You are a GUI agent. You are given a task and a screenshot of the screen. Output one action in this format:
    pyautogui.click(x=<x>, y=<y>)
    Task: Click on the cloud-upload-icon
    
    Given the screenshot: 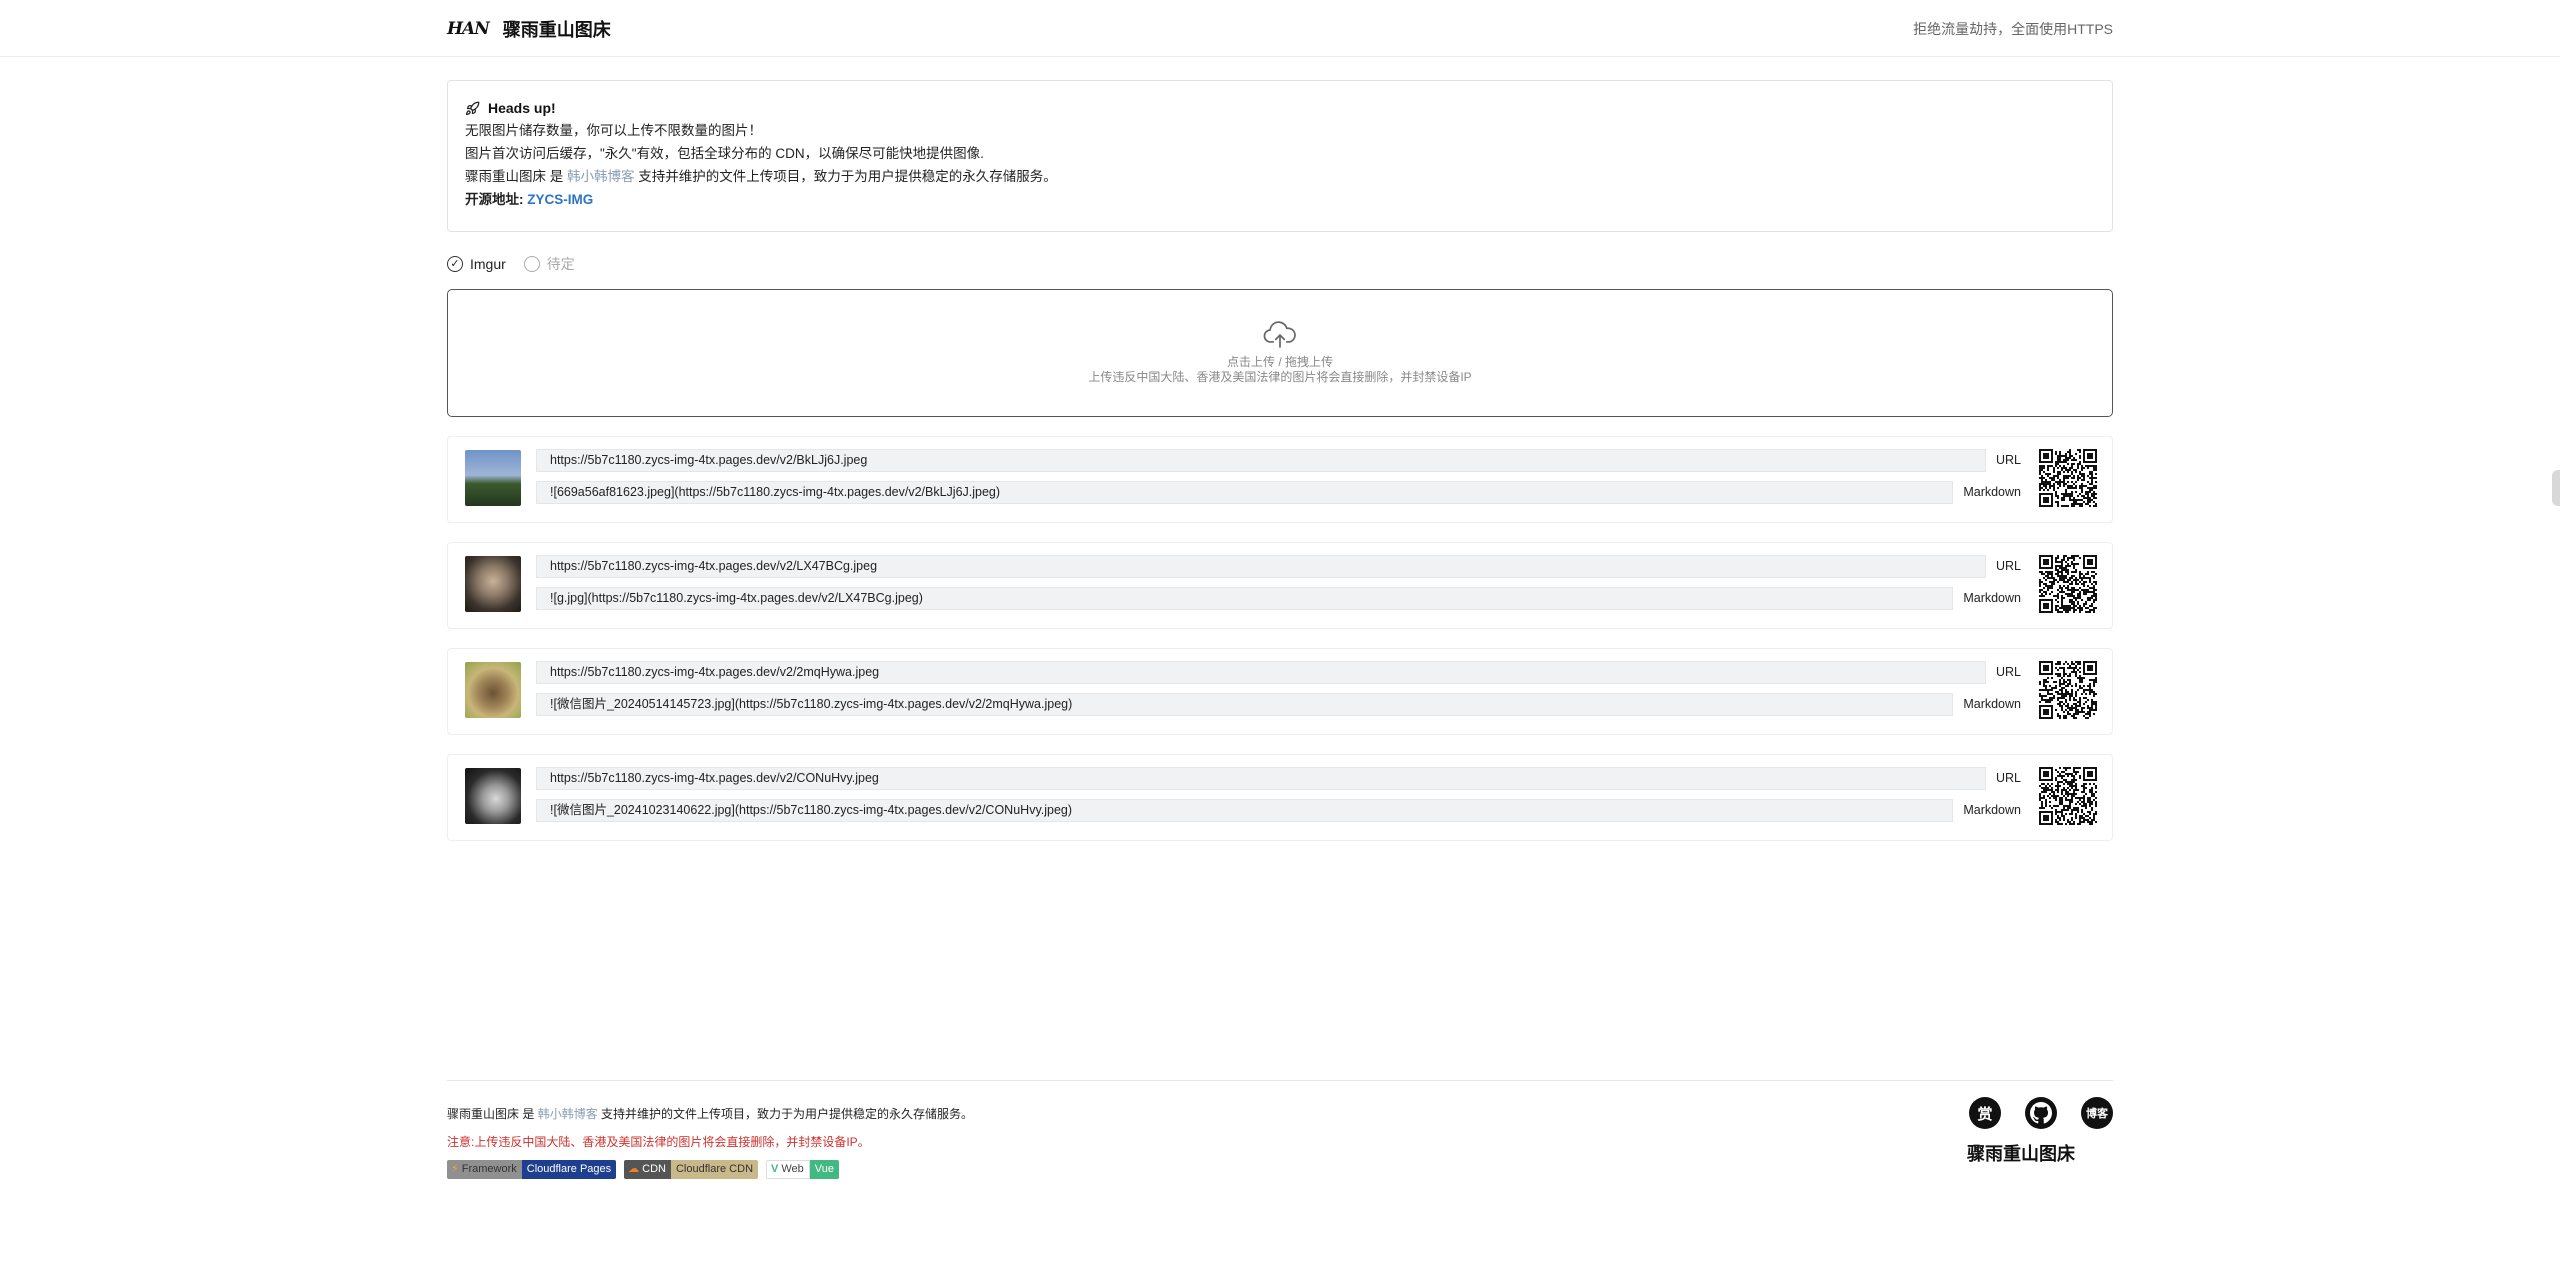 What is the action you would take?
    pyautogui.click(x=1279, y=334)
    